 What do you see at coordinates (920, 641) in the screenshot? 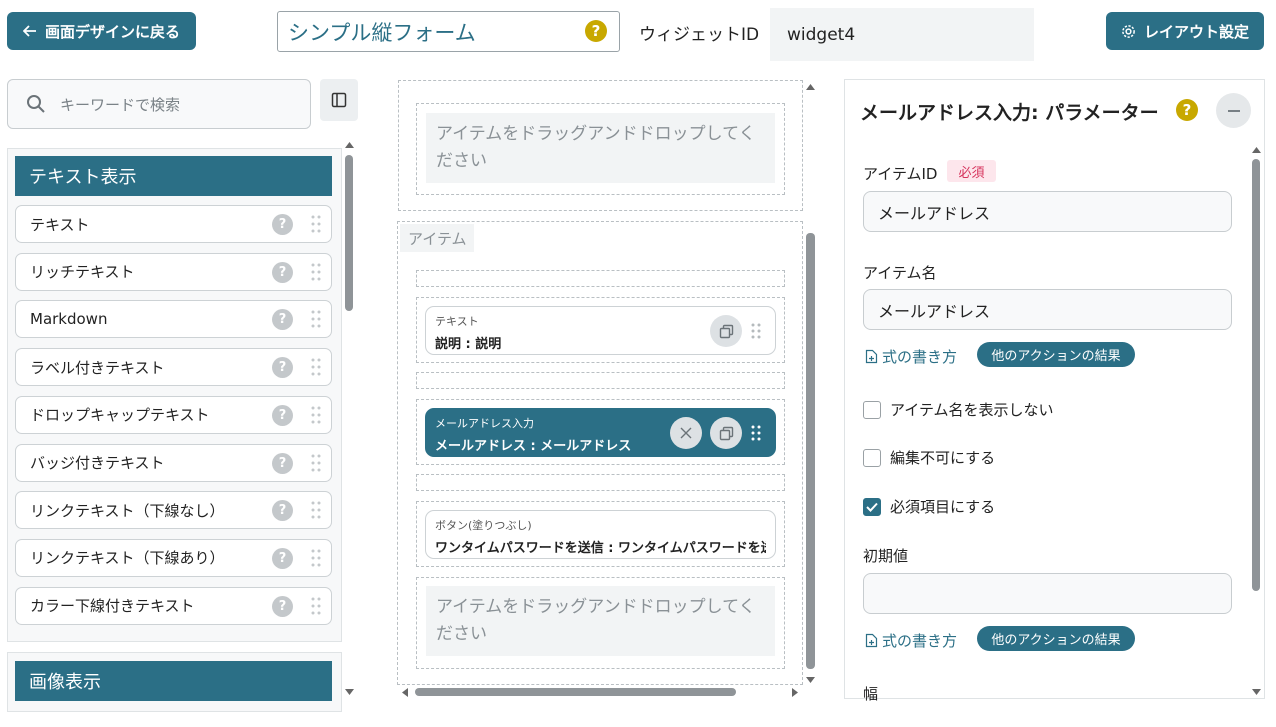
I see `formula-link-label: 式の書き方` at bounding box center [920, 641].